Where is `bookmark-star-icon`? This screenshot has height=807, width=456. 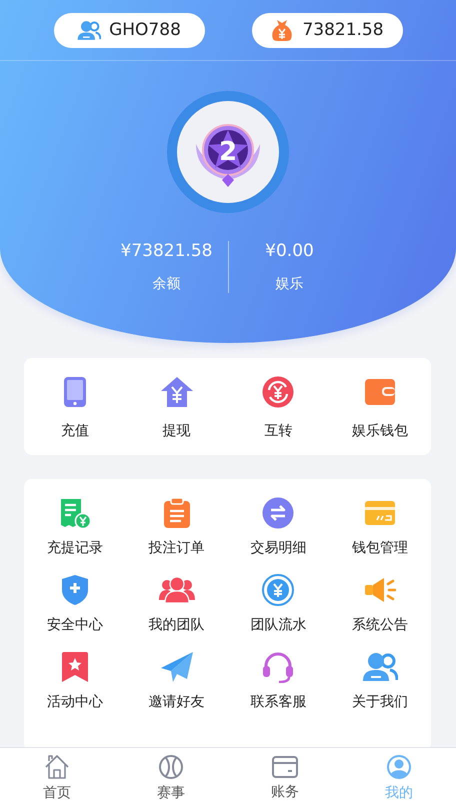
bookmark-star-icon is located at coordinates (74, 667).